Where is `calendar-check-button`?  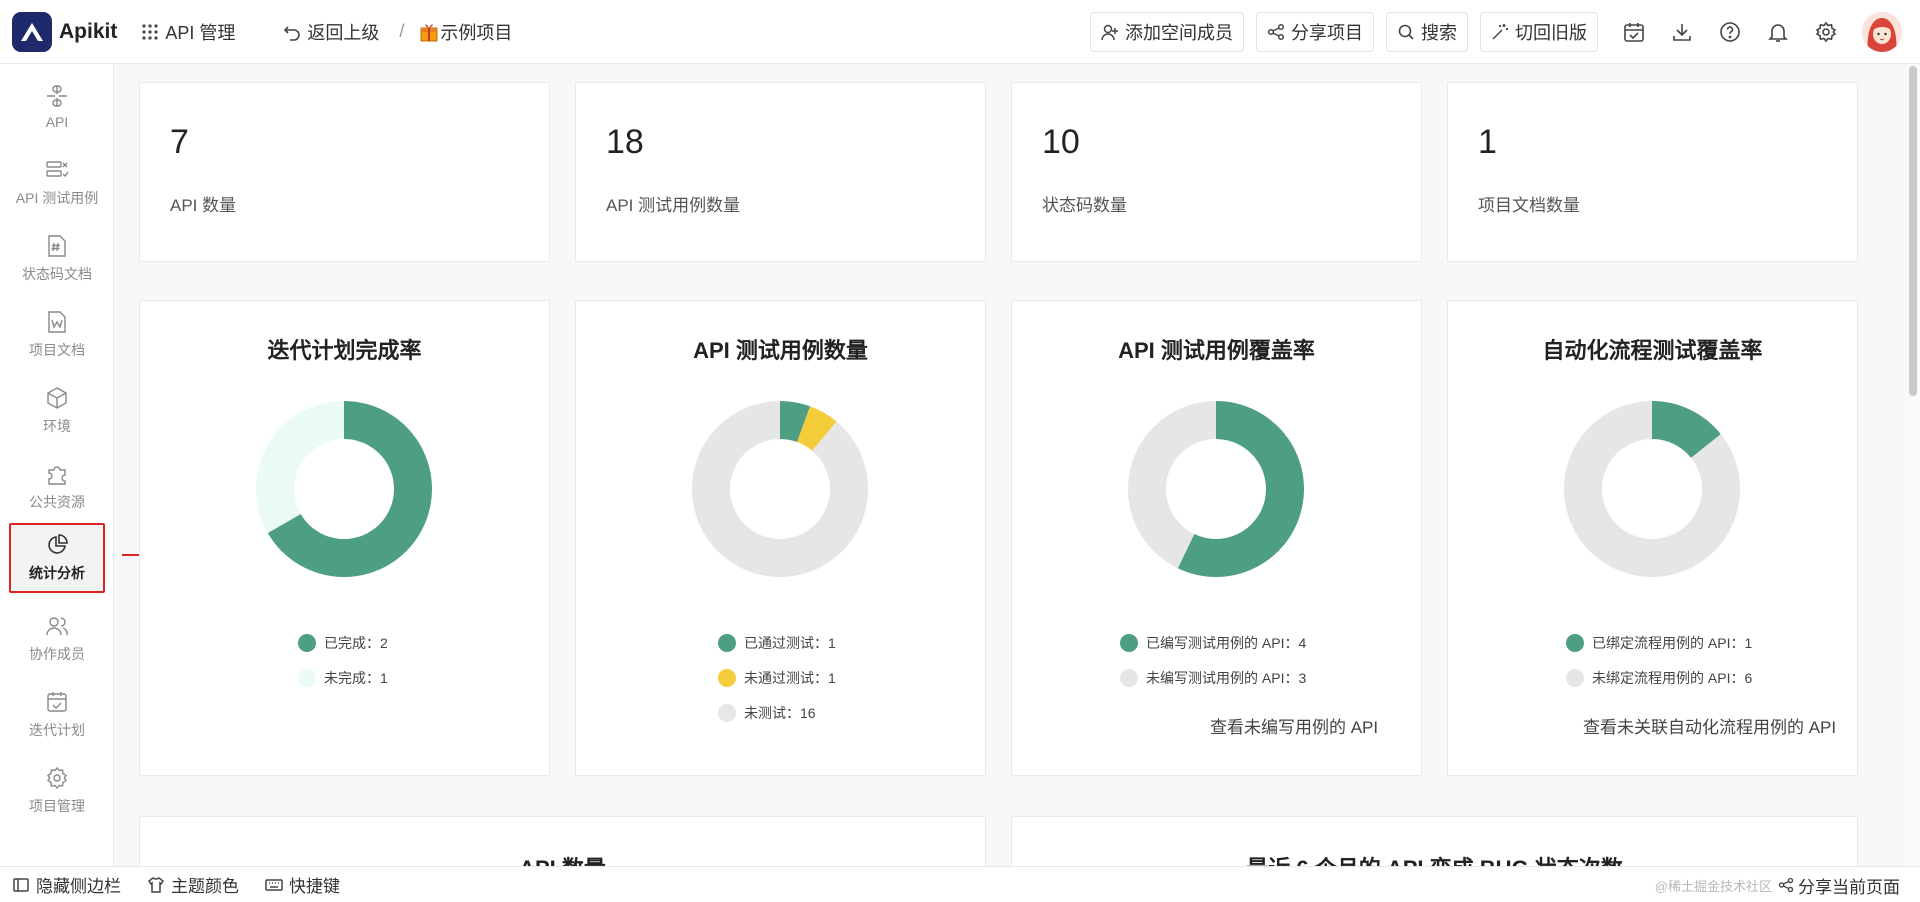 calendar-check-button is located at coordinates (1634, 32).